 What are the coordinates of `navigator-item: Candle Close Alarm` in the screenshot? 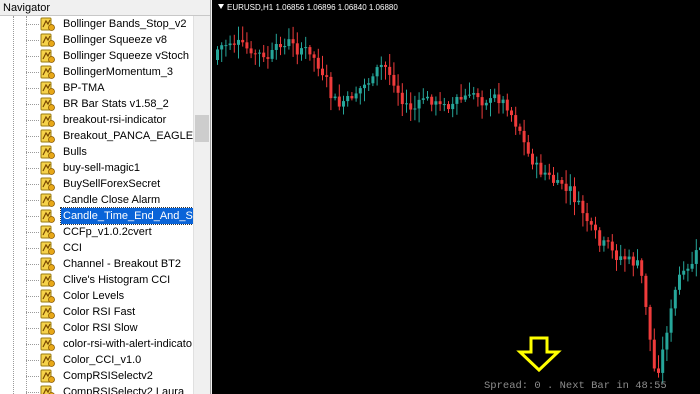 It's located at (109, 200).